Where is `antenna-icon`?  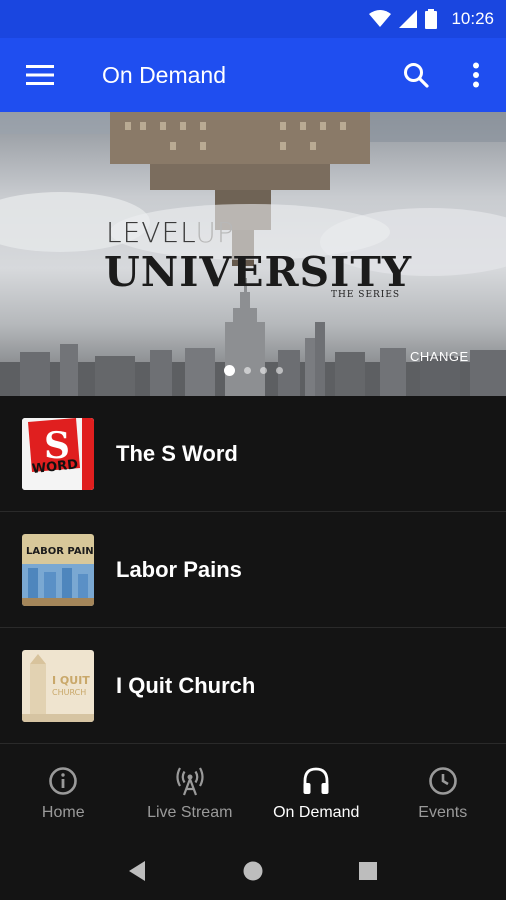
antenna-icon is located at coordinates (190, 781).